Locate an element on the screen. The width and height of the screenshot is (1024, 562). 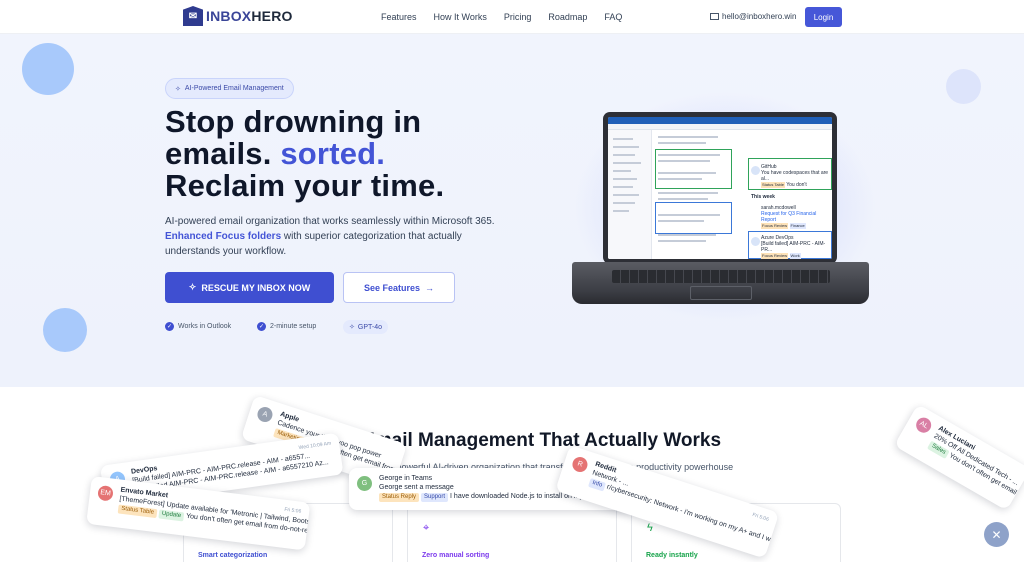
nav-link-pricing: Pricing is located at coordinates (518, 17).